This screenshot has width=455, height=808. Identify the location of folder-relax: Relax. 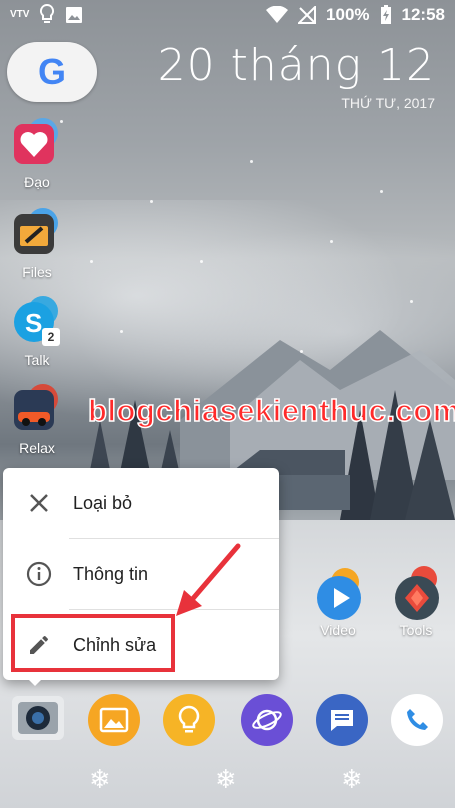
(37, 420).